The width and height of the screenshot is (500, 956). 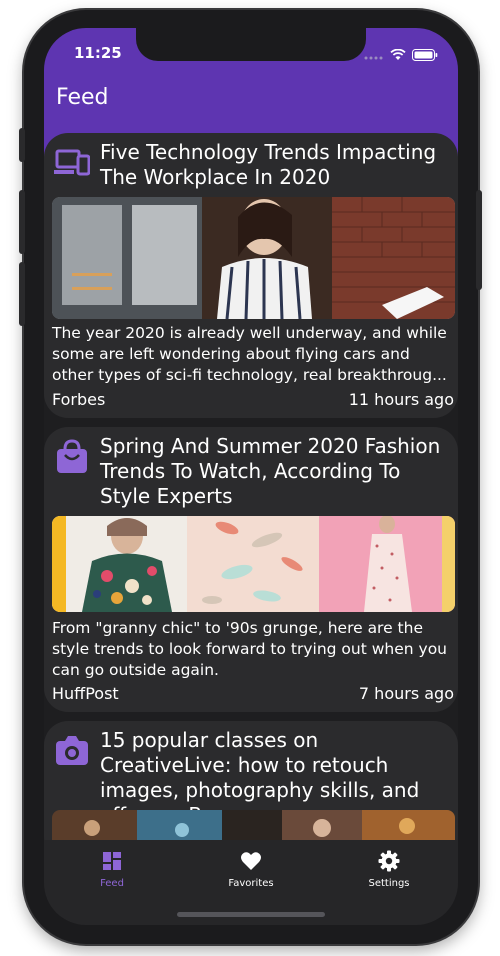 I want to click on card-source: Forbes, so click(x=79, y=399).